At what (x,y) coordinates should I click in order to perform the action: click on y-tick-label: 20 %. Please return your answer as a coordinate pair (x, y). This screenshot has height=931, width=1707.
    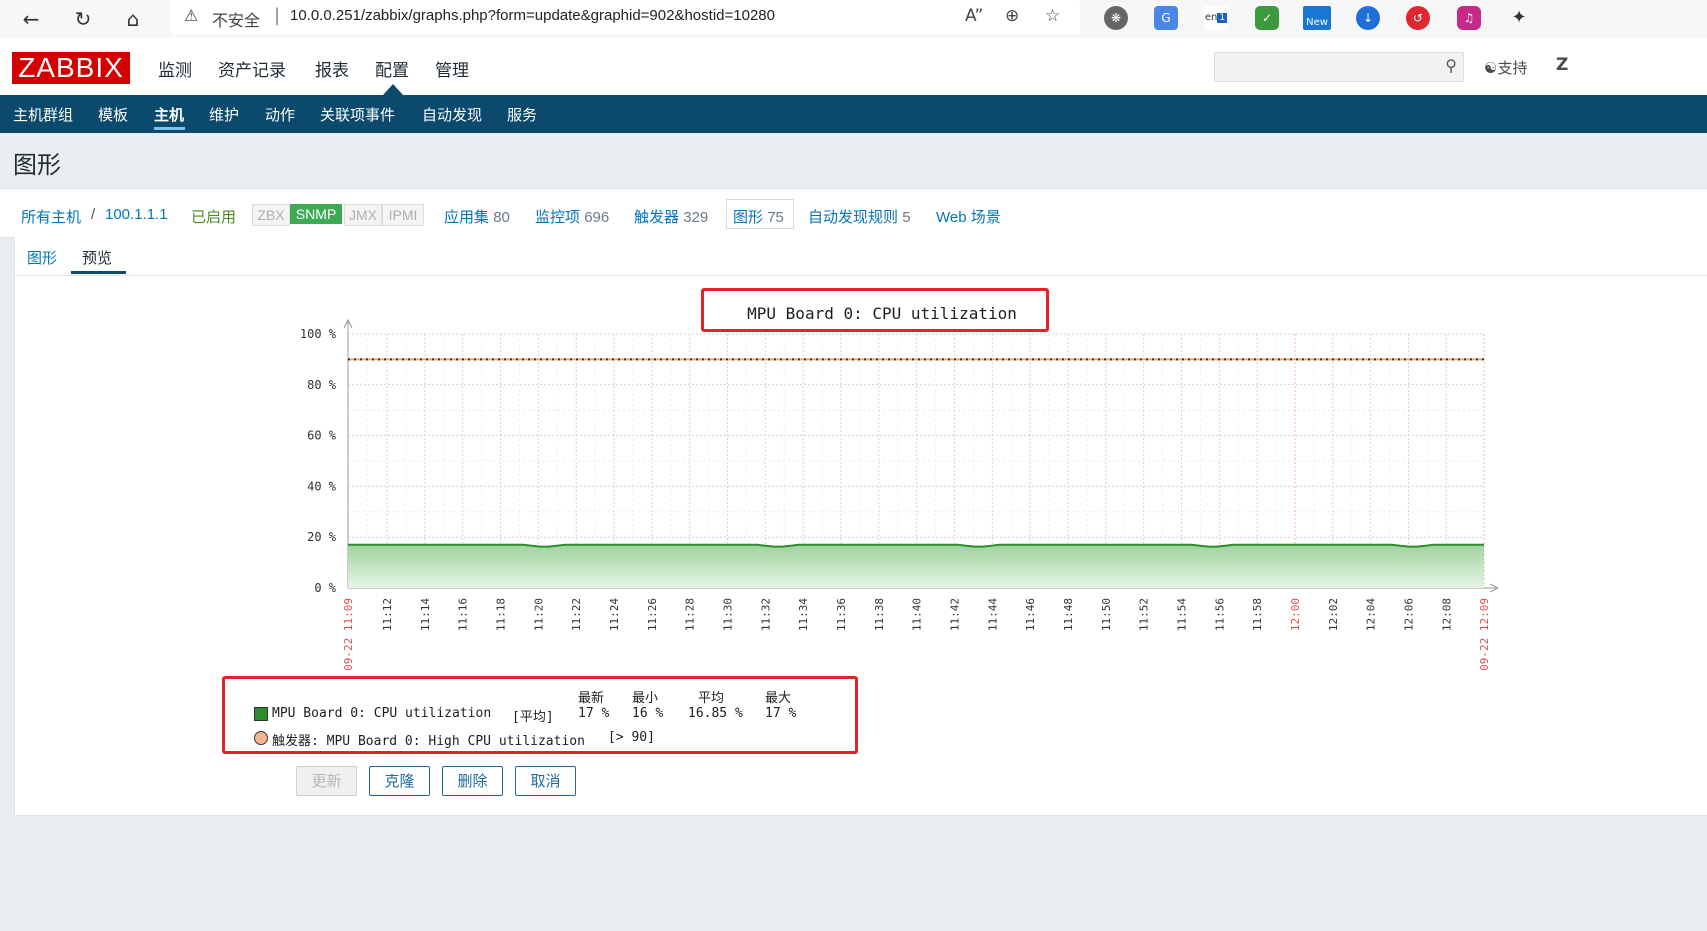
    Looking at the image, I should click on (322, 537).